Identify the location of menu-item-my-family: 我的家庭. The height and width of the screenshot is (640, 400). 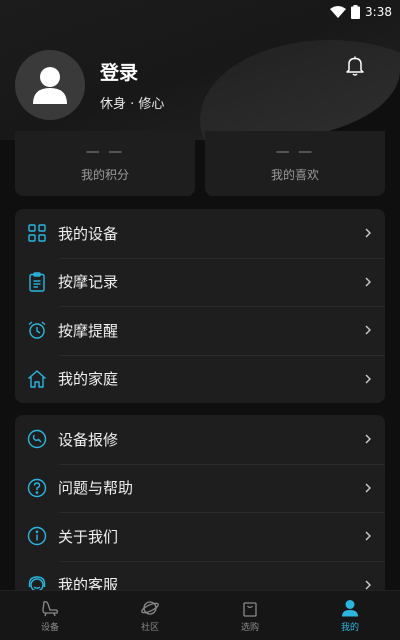
(200, 379).